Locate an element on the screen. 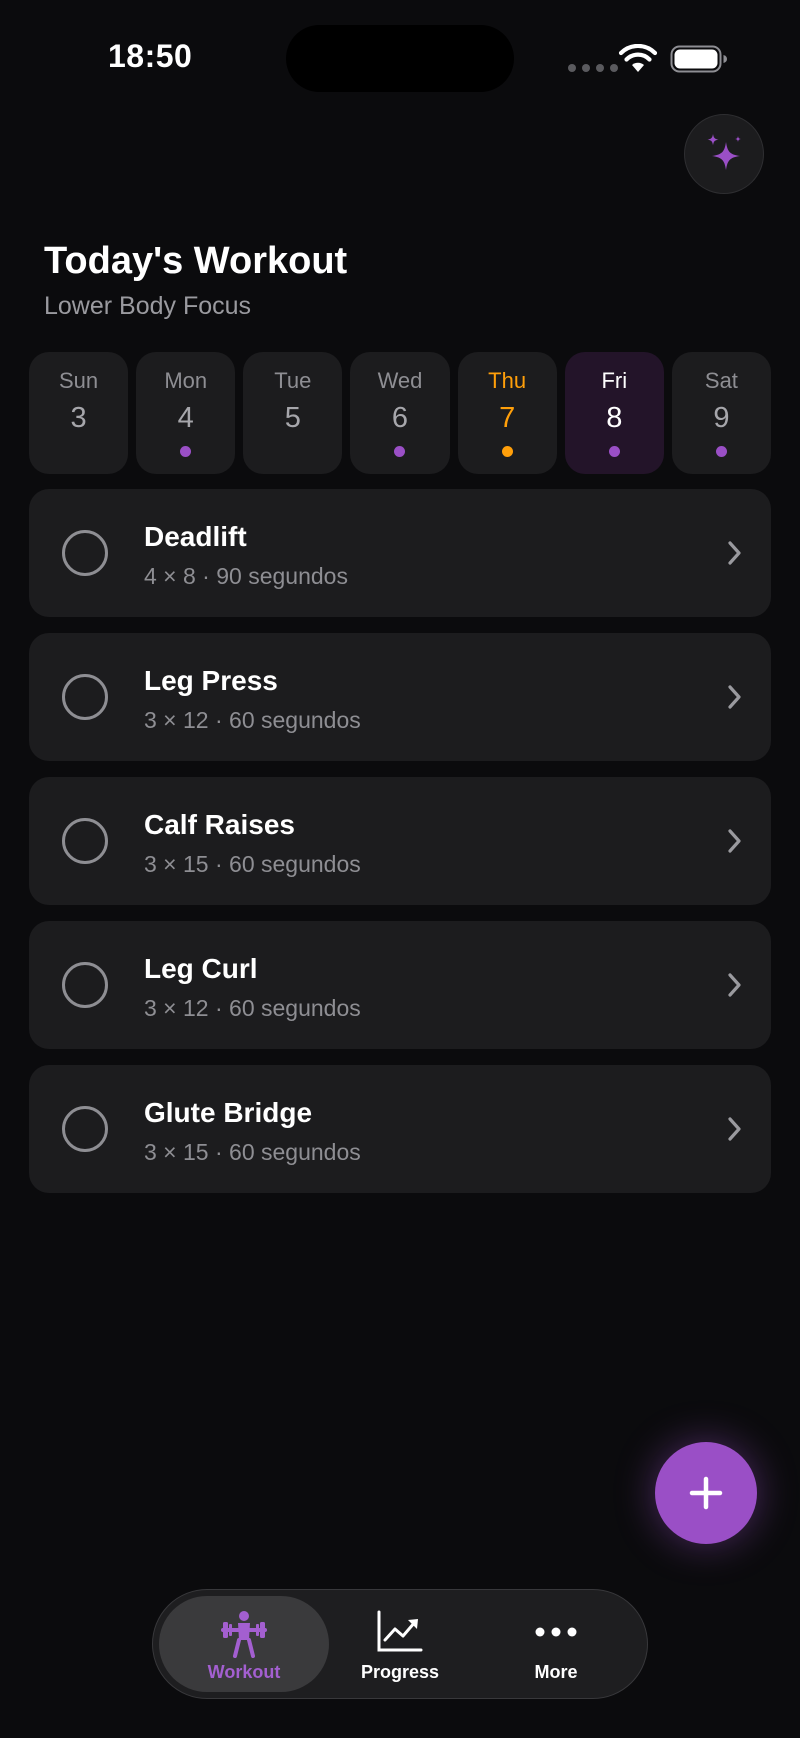 The width and height of the screenshot is (800, 1738). day-sun: Sun 3 is located at coordinates (79, 413).